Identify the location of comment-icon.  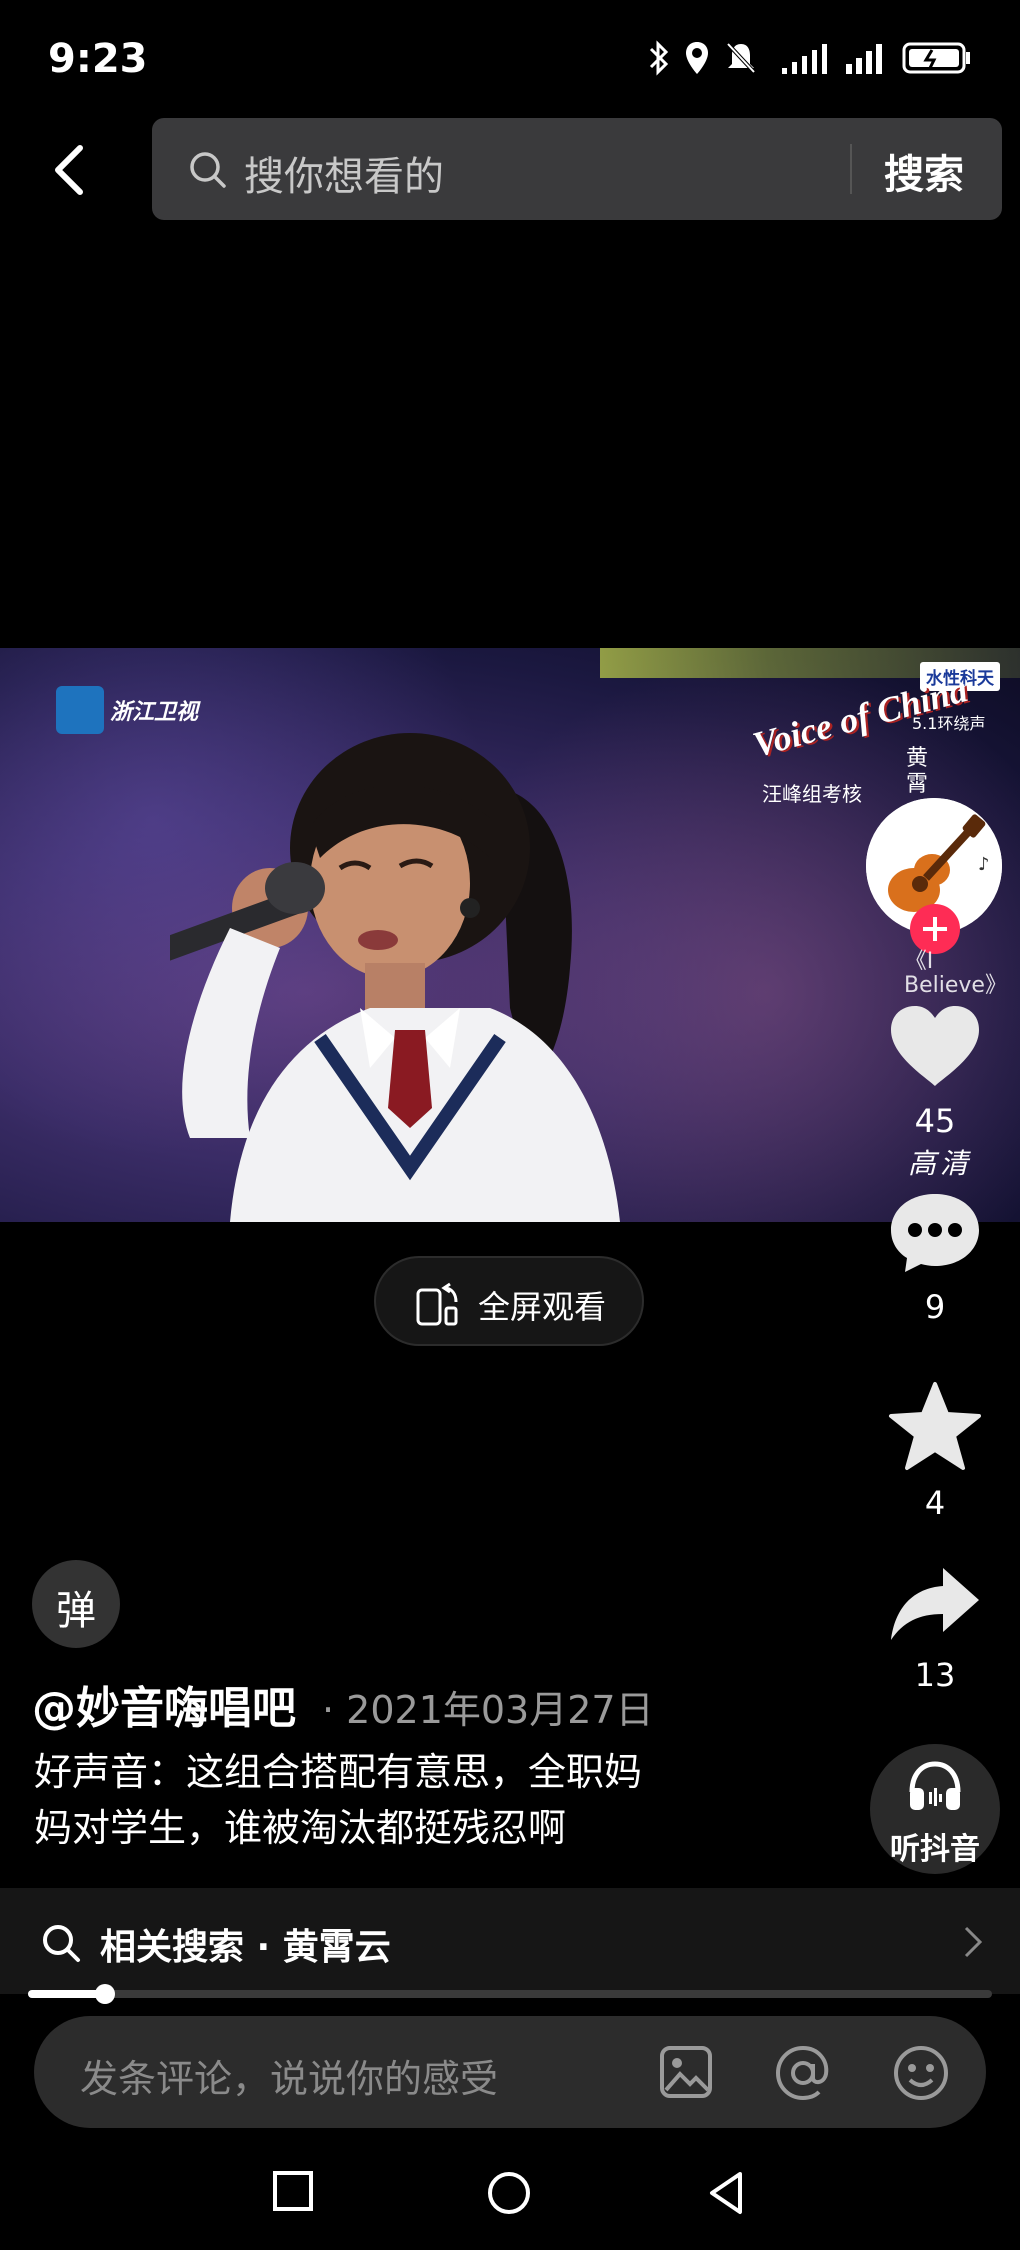
(935, 1233).